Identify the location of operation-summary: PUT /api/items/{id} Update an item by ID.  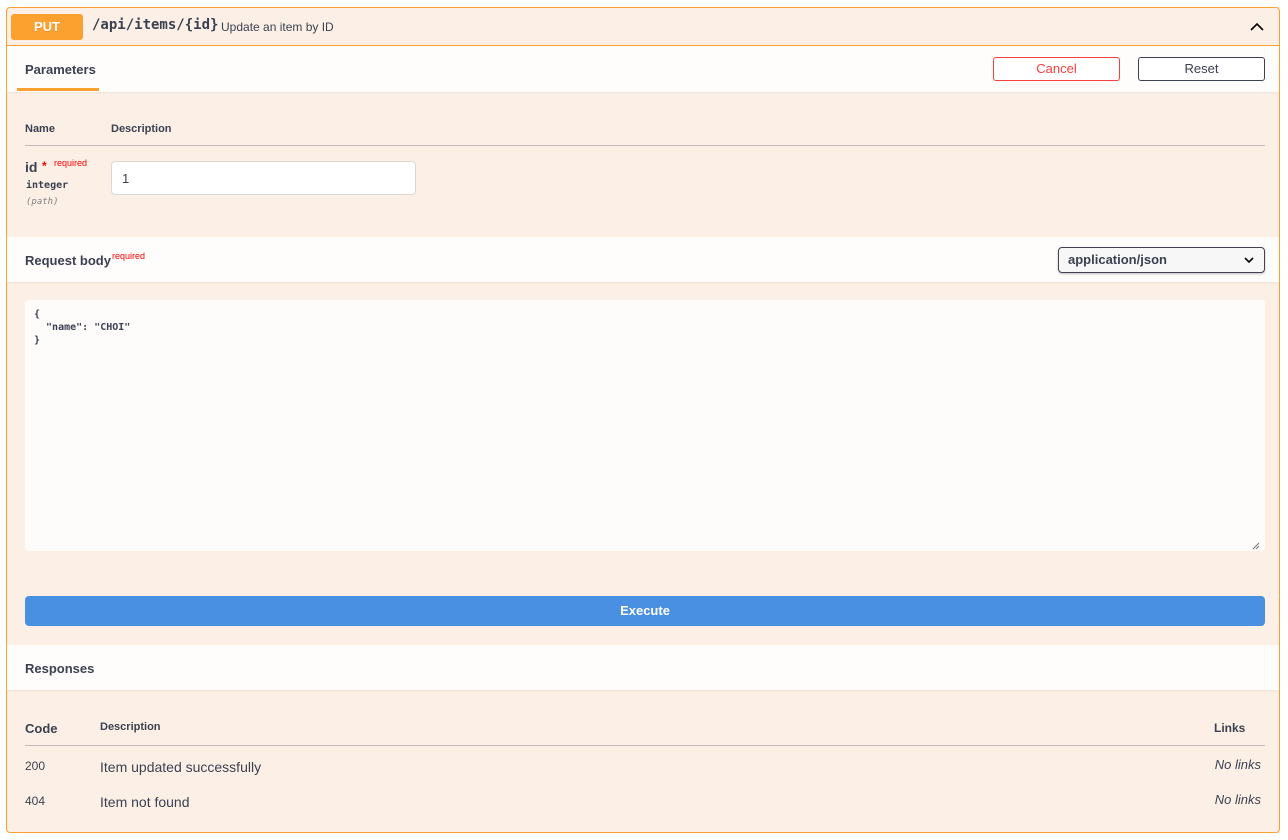
(643, 27).